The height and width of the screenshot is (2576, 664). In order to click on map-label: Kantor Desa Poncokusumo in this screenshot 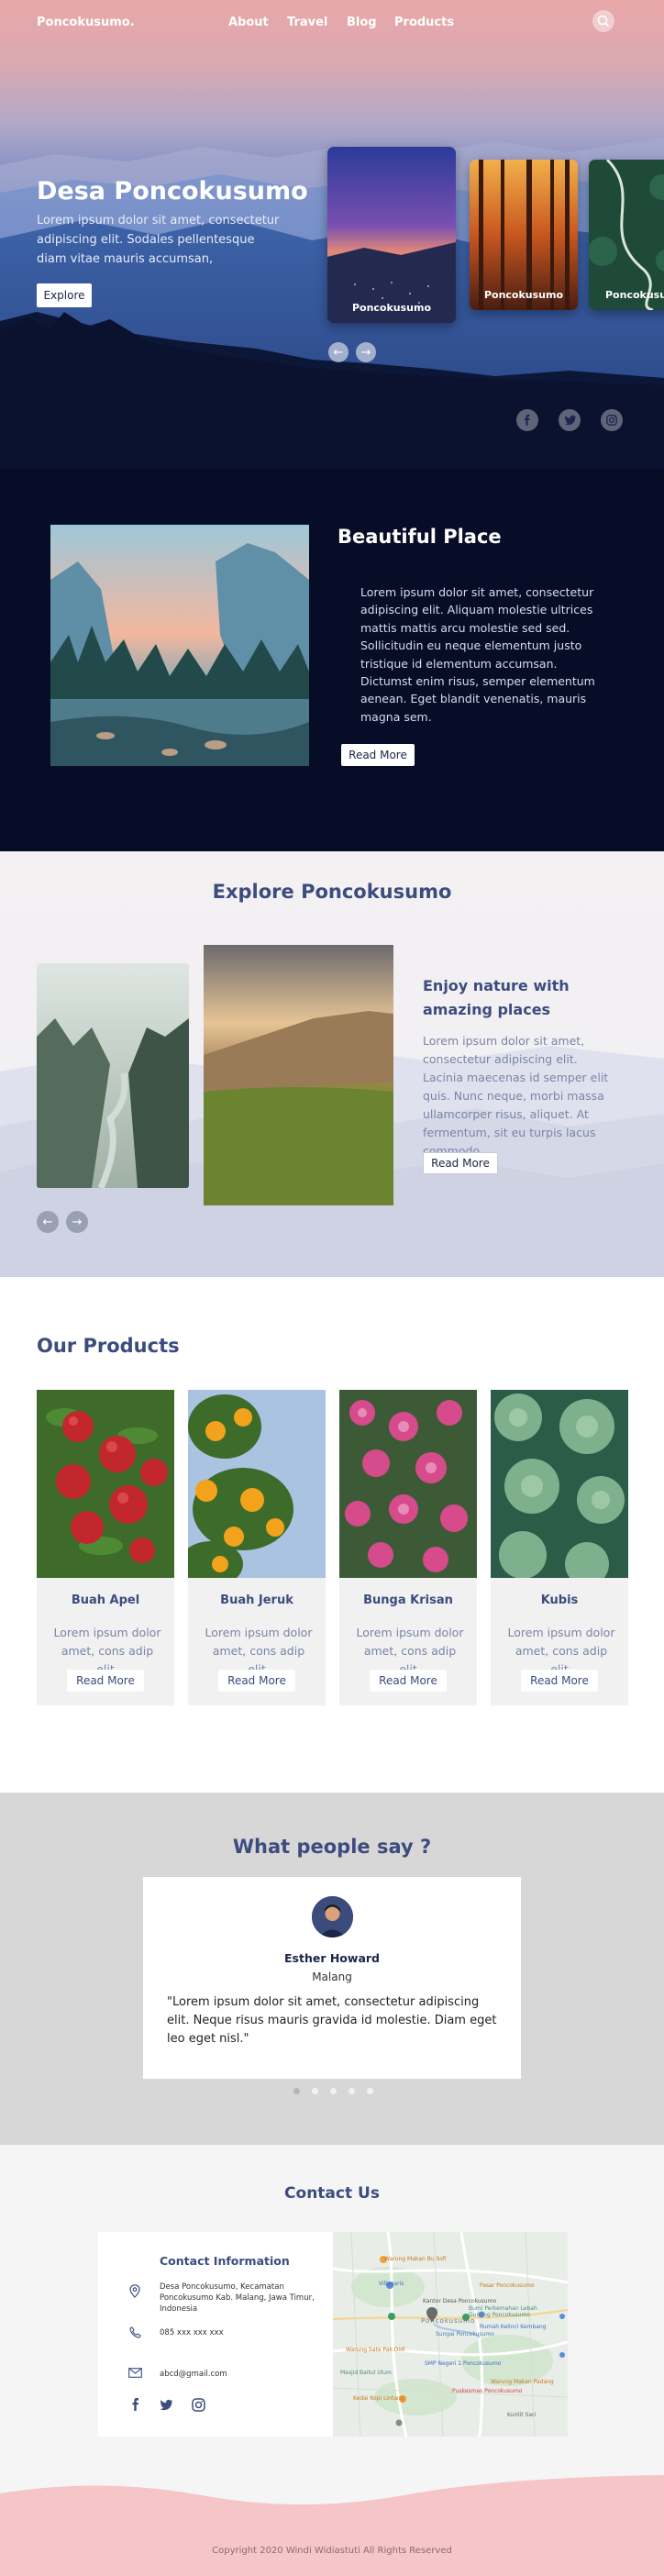, I will do `click(460, 2301)`.